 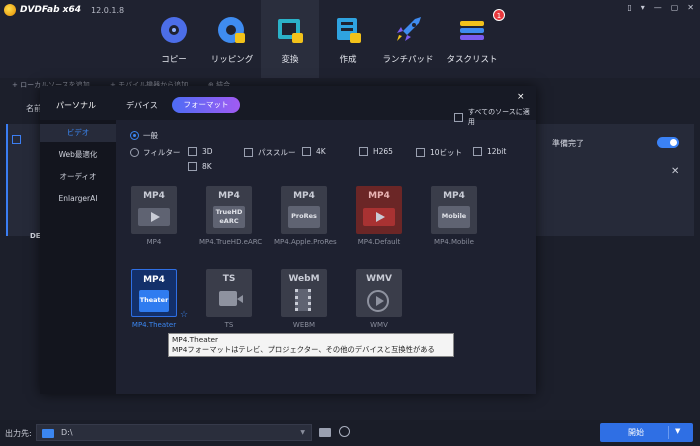 I want to click on format-subtitle: TrueHD eARC, so click(x=229, y=217).